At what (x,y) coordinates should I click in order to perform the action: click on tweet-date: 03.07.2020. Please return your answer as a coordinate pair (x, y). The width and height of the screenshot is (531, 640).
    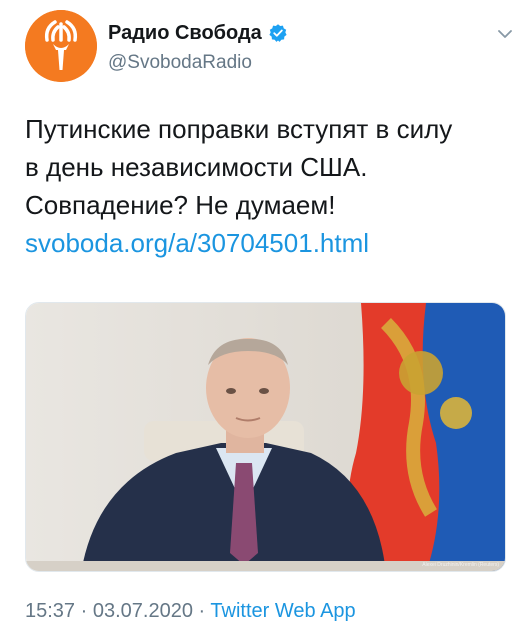
    Looking at the image, I should click on (143, 611).